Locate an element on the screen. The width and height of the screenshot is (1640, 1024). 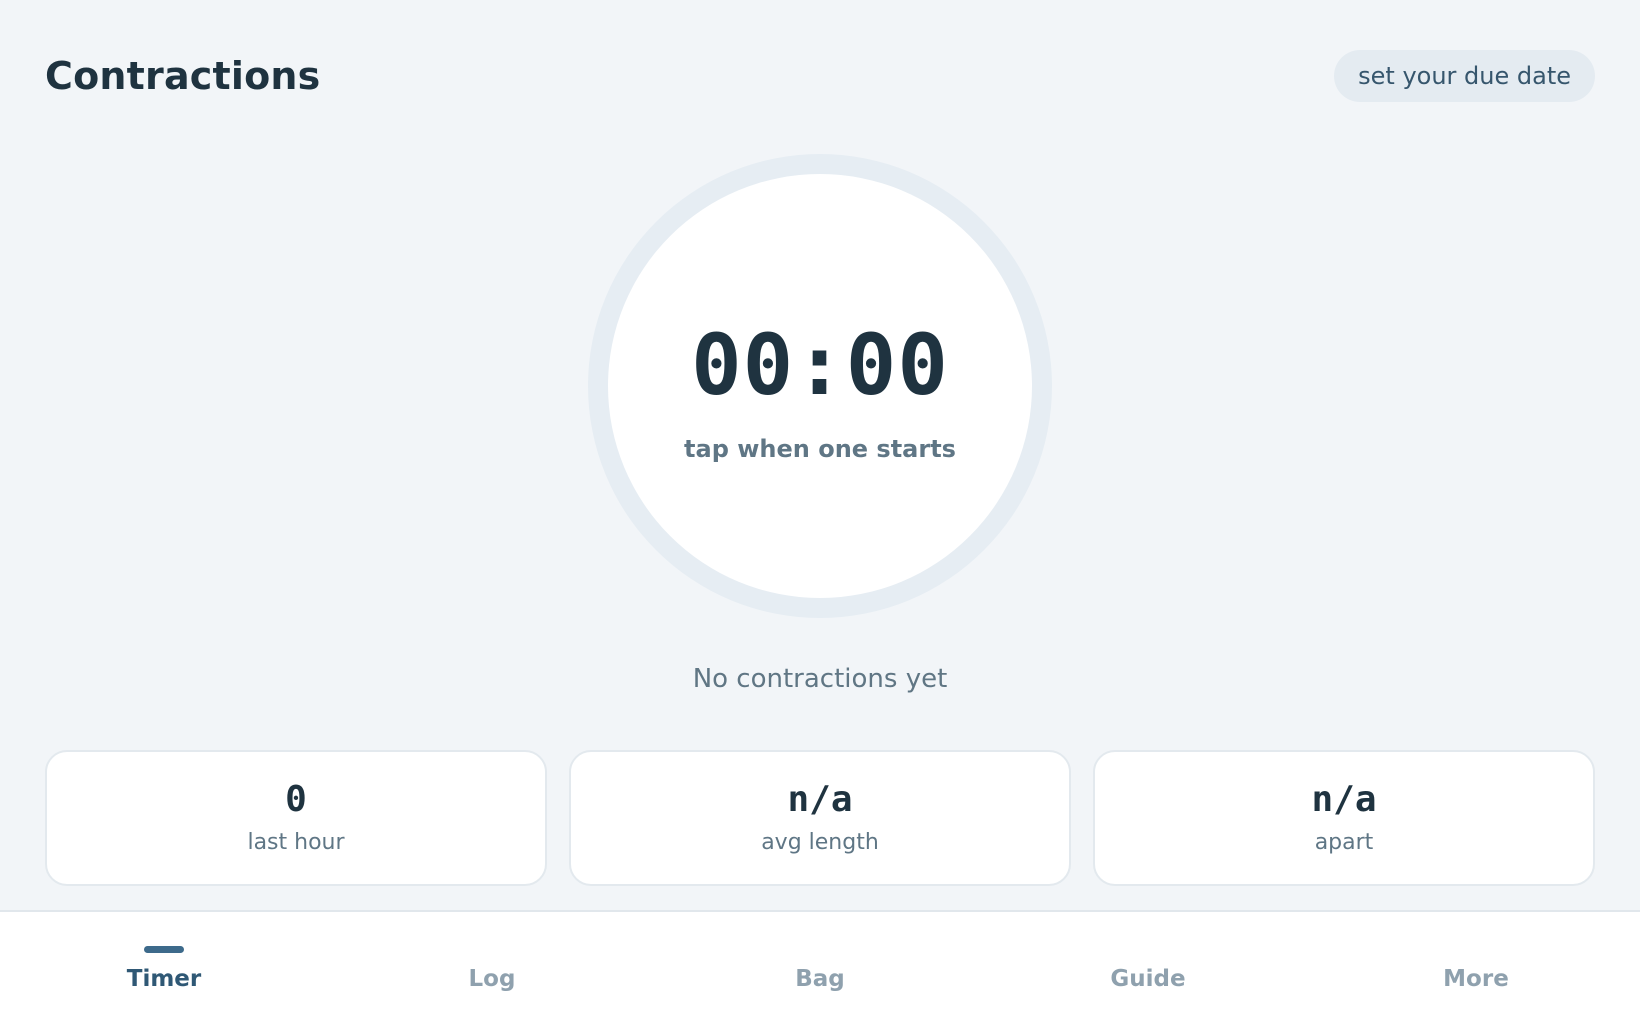
tab-label: More is located at coordinates (1476, 979).